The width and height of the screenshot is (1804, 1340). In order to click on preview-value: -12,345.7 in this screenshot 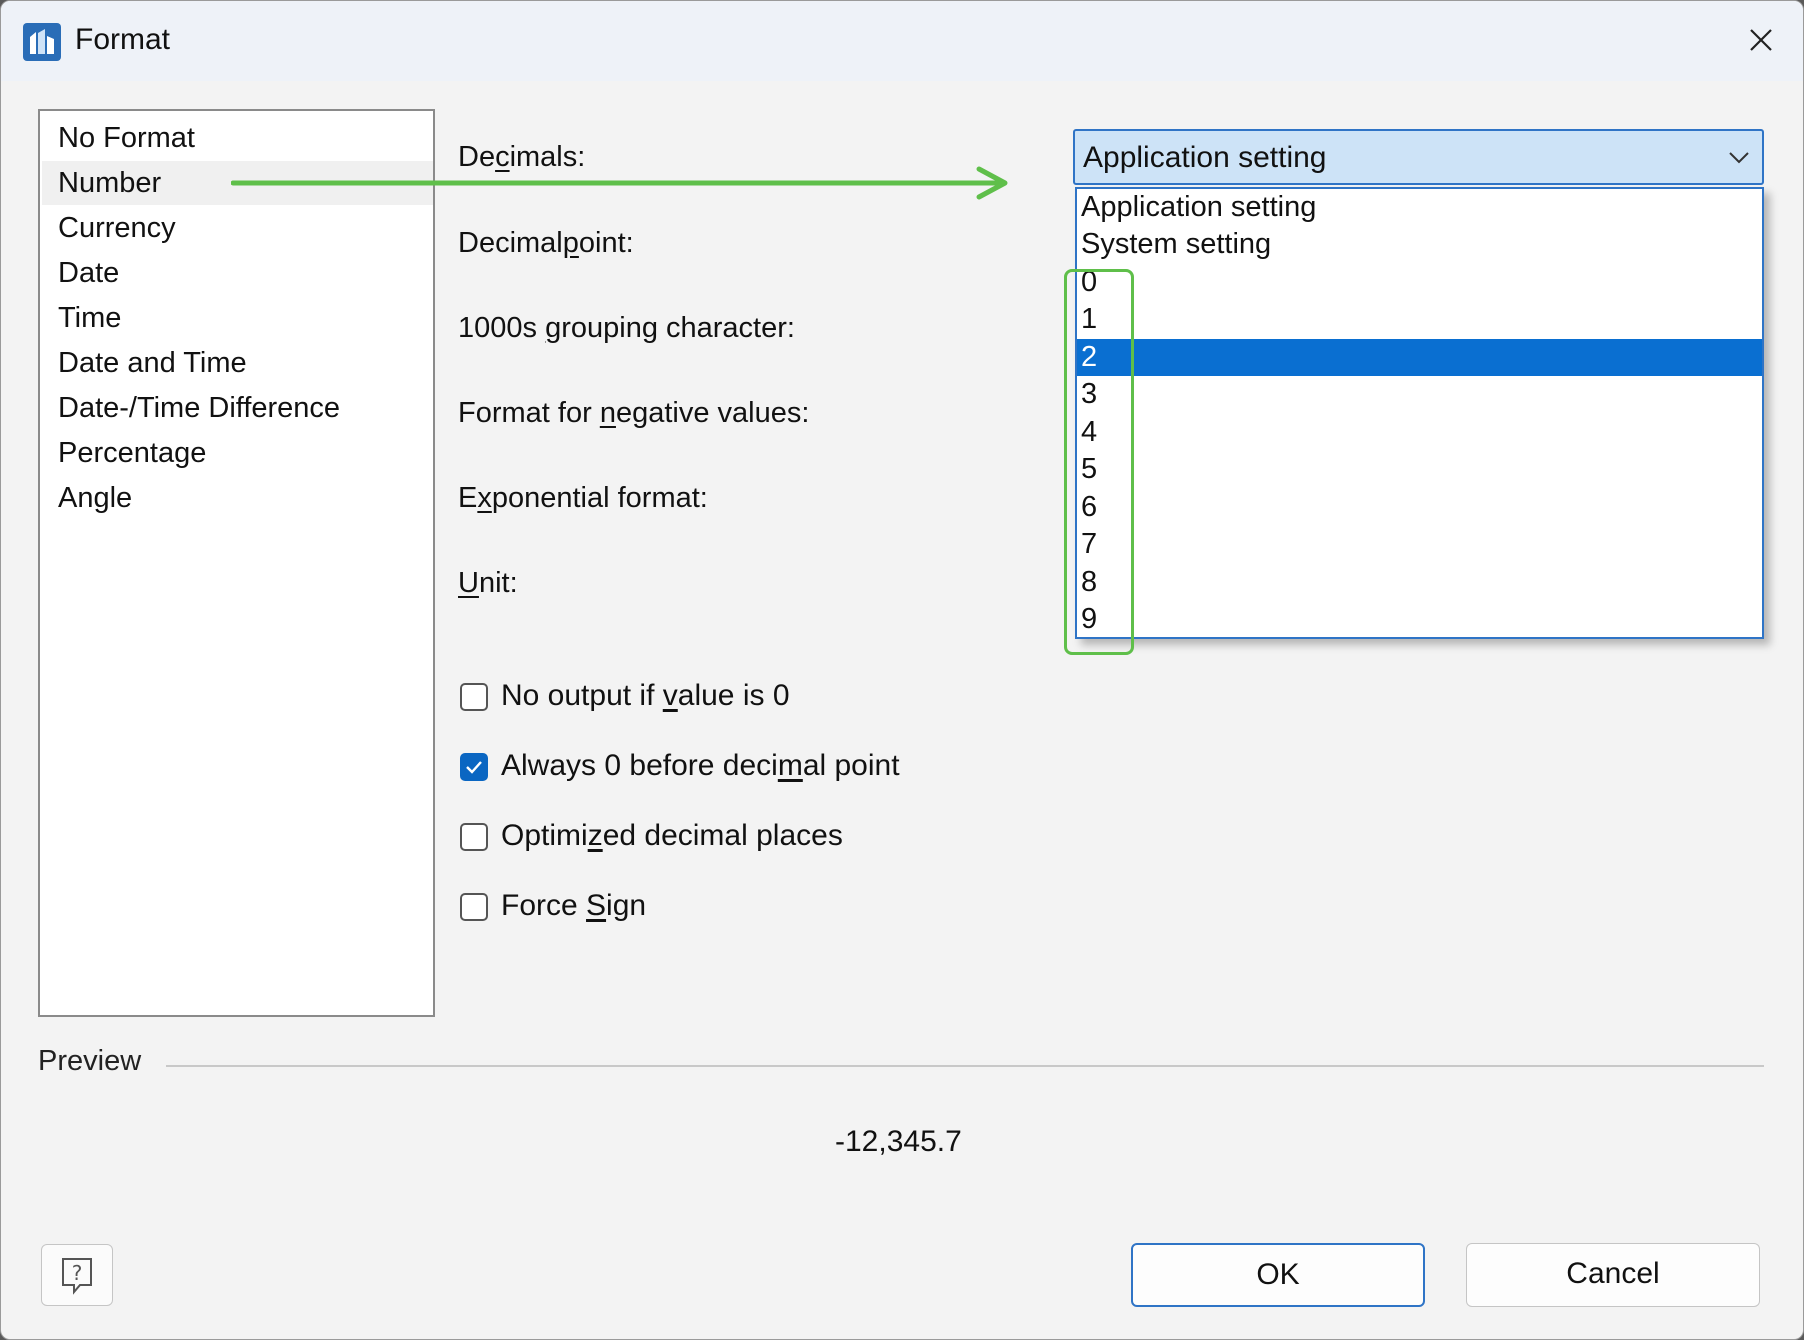, I will do `click(898, 1141)`.